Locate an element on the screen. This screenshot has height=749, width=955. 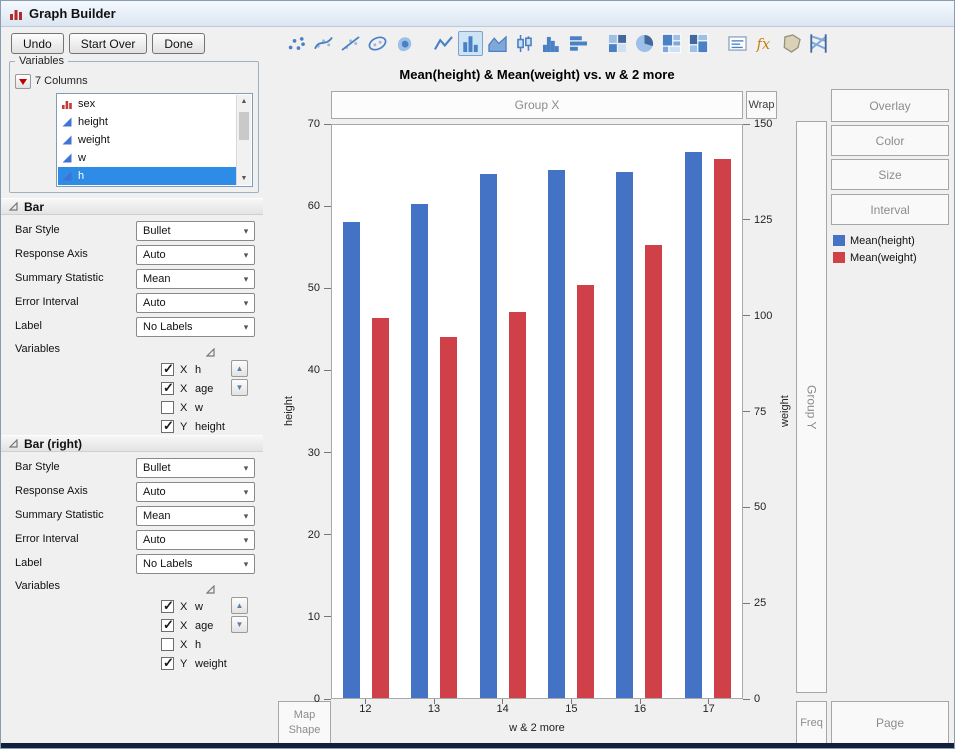
right-y-axis: 0 25 50 75 100 125 150 is located at coordinates (760, 411).